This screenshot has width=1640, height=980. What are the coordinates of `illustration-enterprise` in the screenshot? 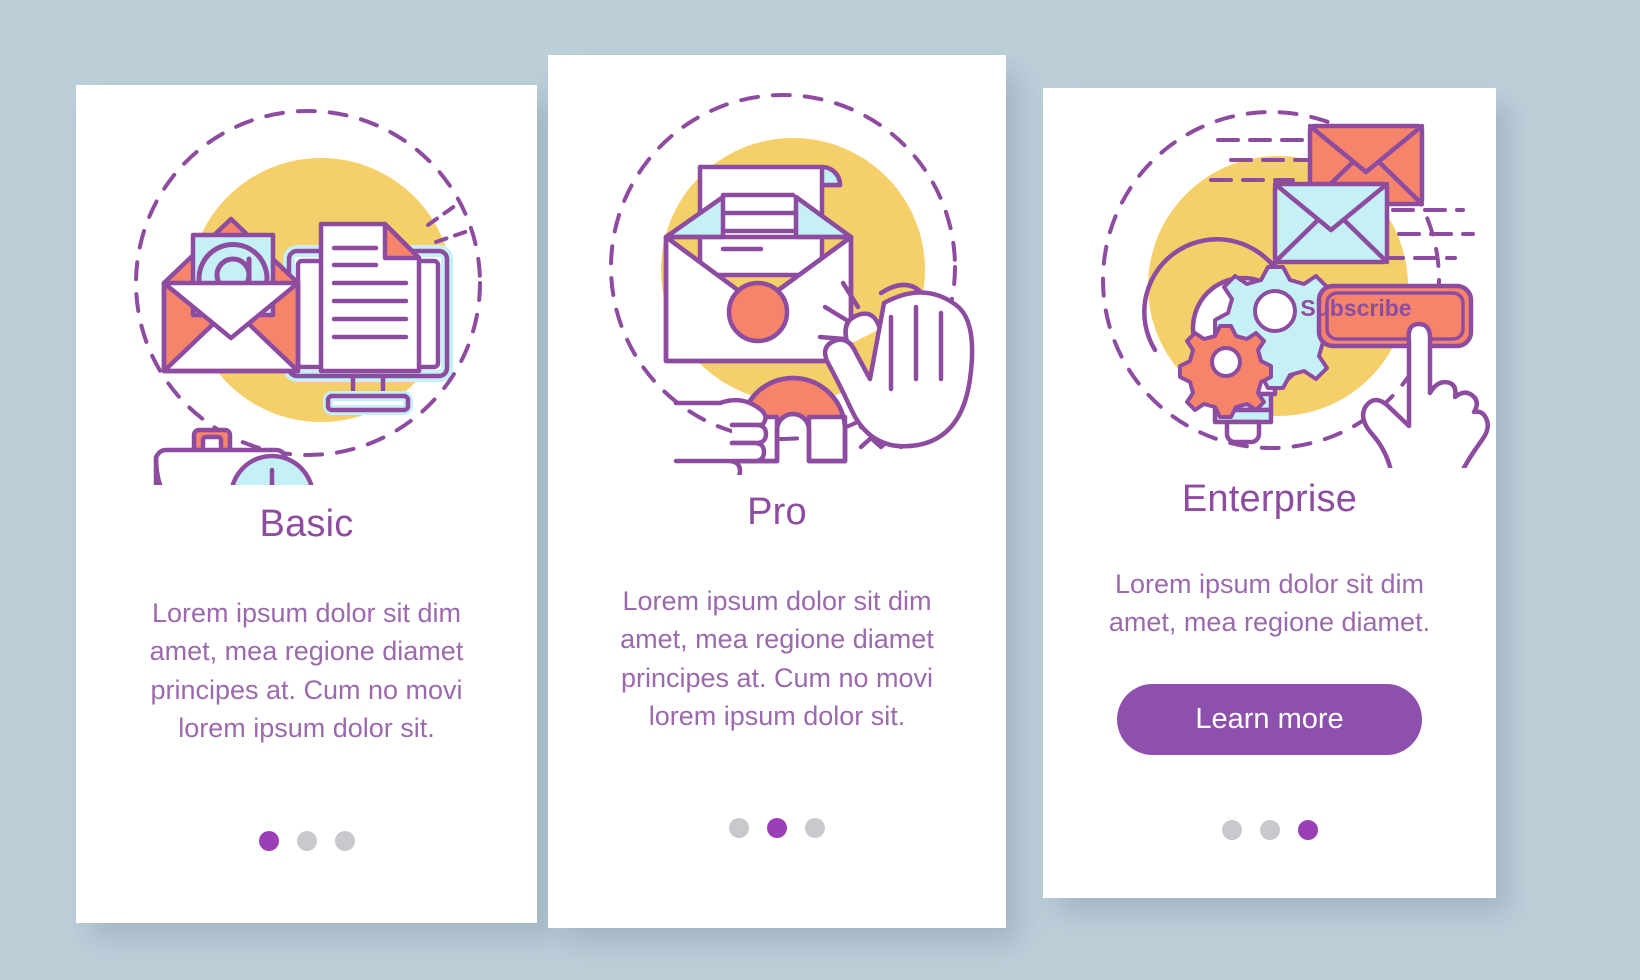 It's located at (1269, 278).